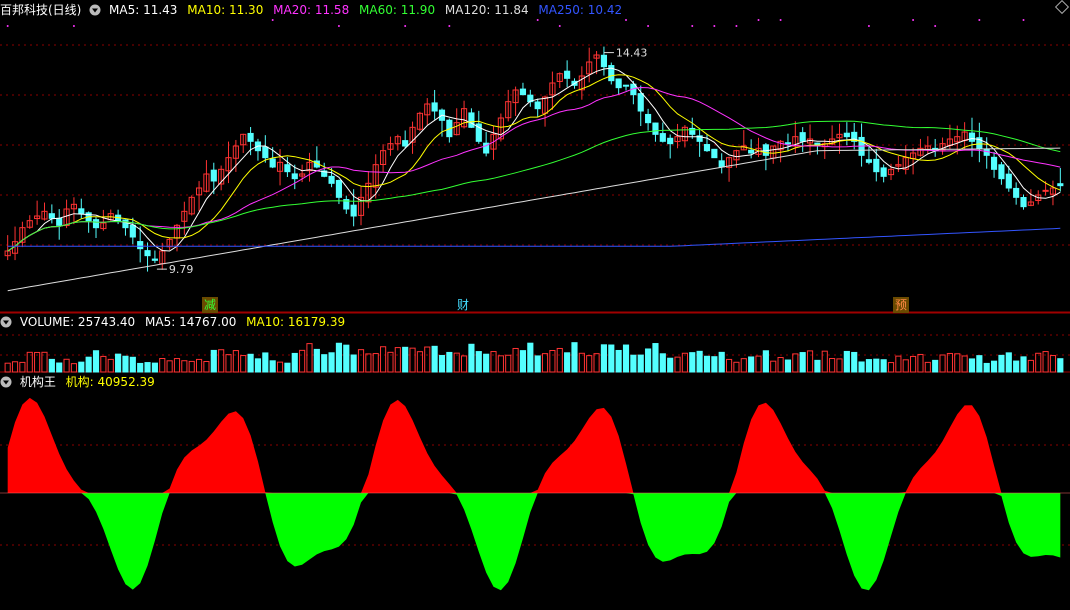  What do you see at coordinates (632, 53) in the screenshot?
I see `high-price-label: 14.43` at bounding box center [632, 53].